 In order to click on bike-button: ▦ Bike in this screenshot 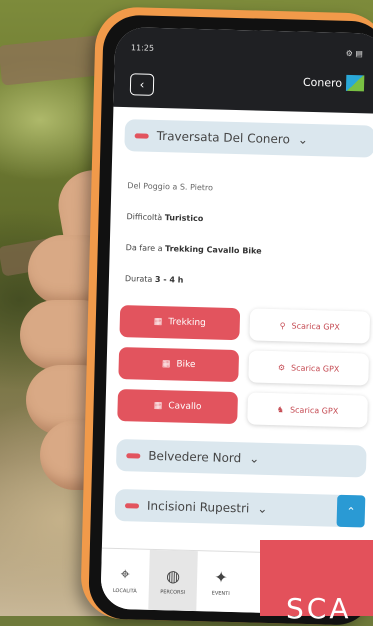, I will do `click(179, 365)`.